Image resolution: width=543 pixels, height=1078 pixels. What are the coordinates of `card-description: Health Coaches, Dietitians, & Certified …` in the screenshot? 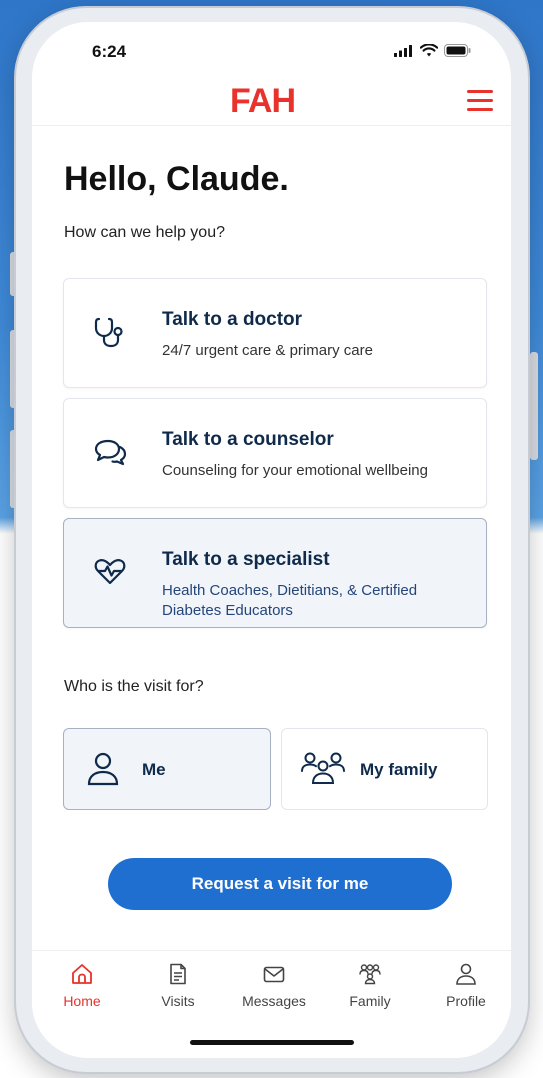 It's located at (290, 600).